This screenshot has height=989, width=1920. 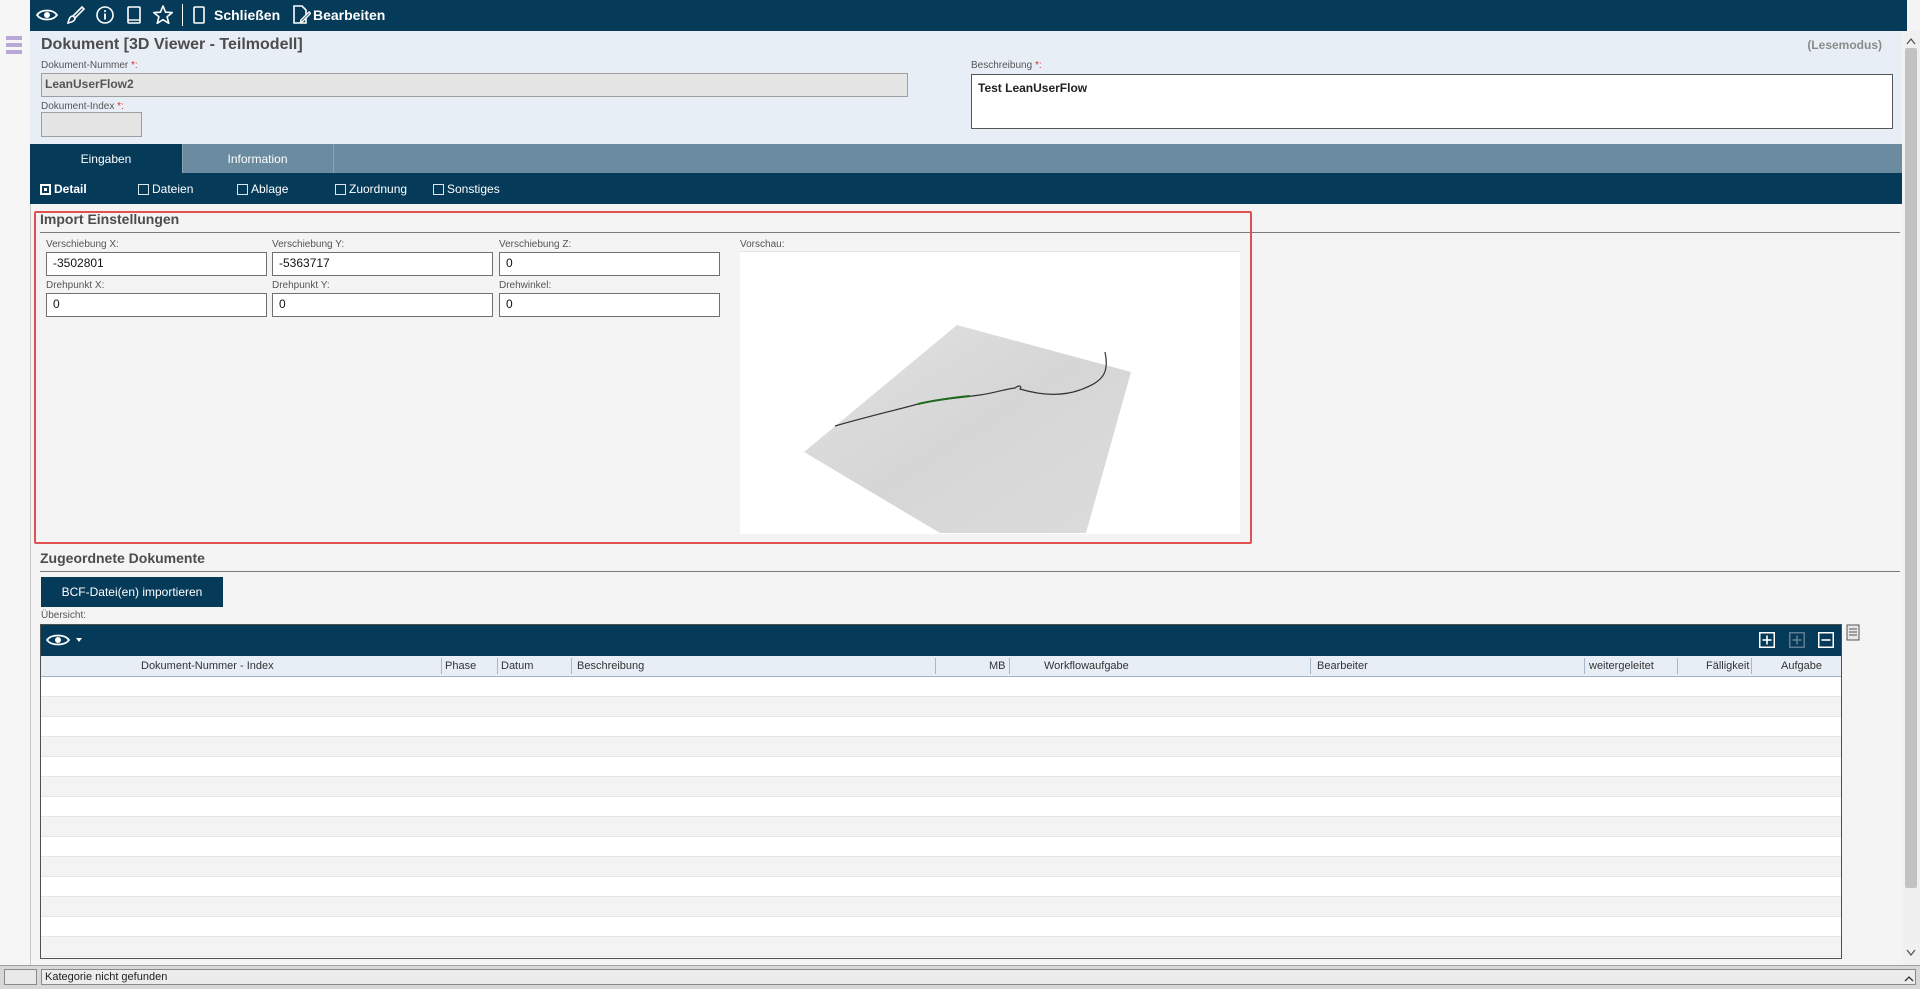 I want to click on tab-eingaben: Eingaben, so click(x=106, y=158).